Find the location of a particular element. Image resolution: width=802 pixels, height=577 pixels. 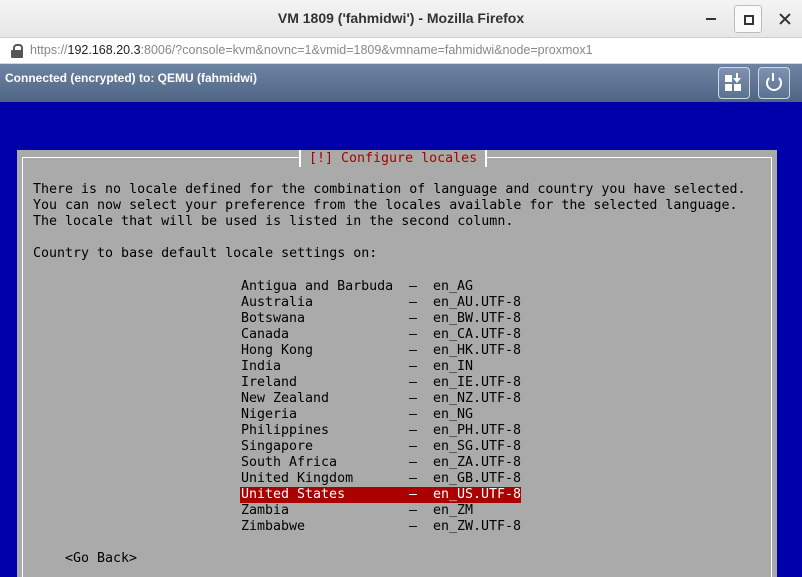

locale-code: en_ZA.UTF-8 is located at coordinates (477, 462).